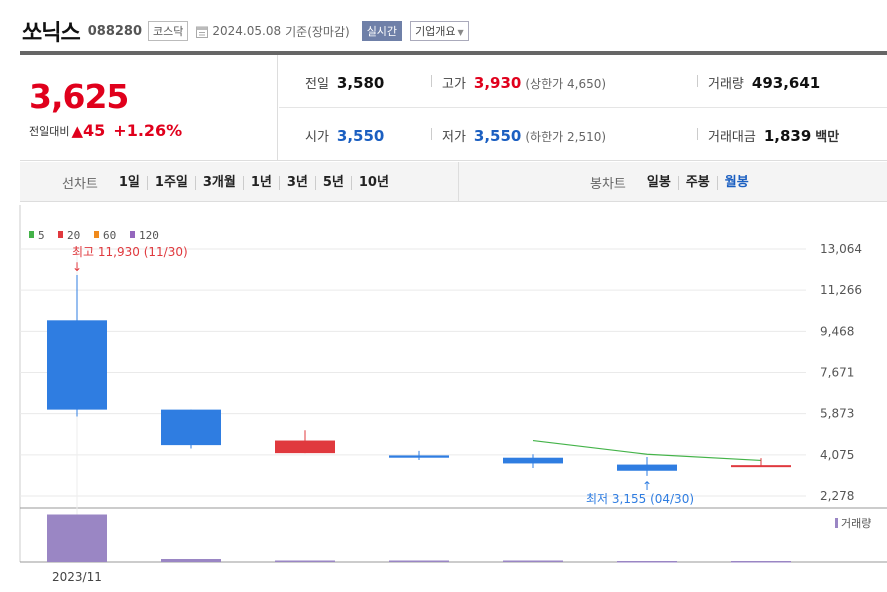 Image resolution: width=887 pixels, height=592 pixels. I want to click on y-tick-label: 9,468, so click(837, 331).